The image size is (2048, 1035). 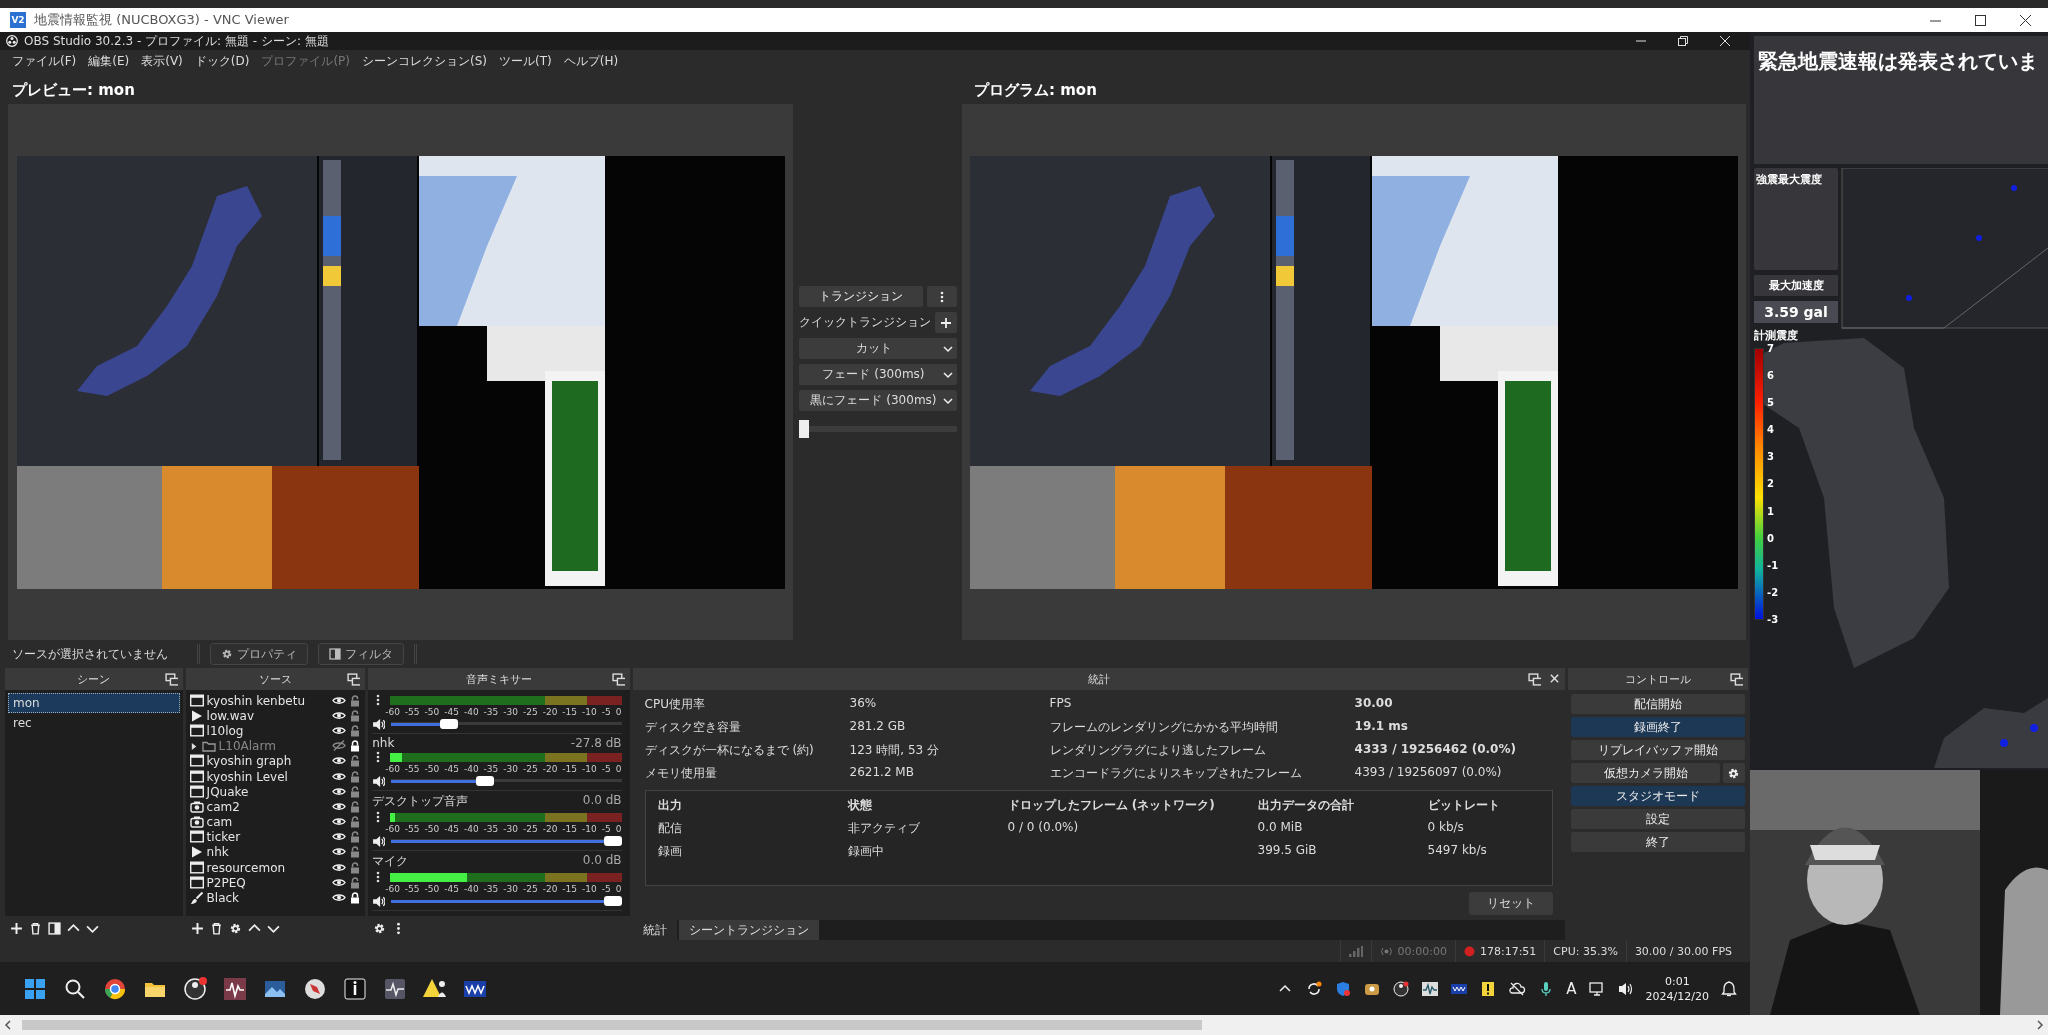 What do you see at coordinates (1683, 41) in the screenshot?
I see `restore-icon` at bounding box center [1683, 41].